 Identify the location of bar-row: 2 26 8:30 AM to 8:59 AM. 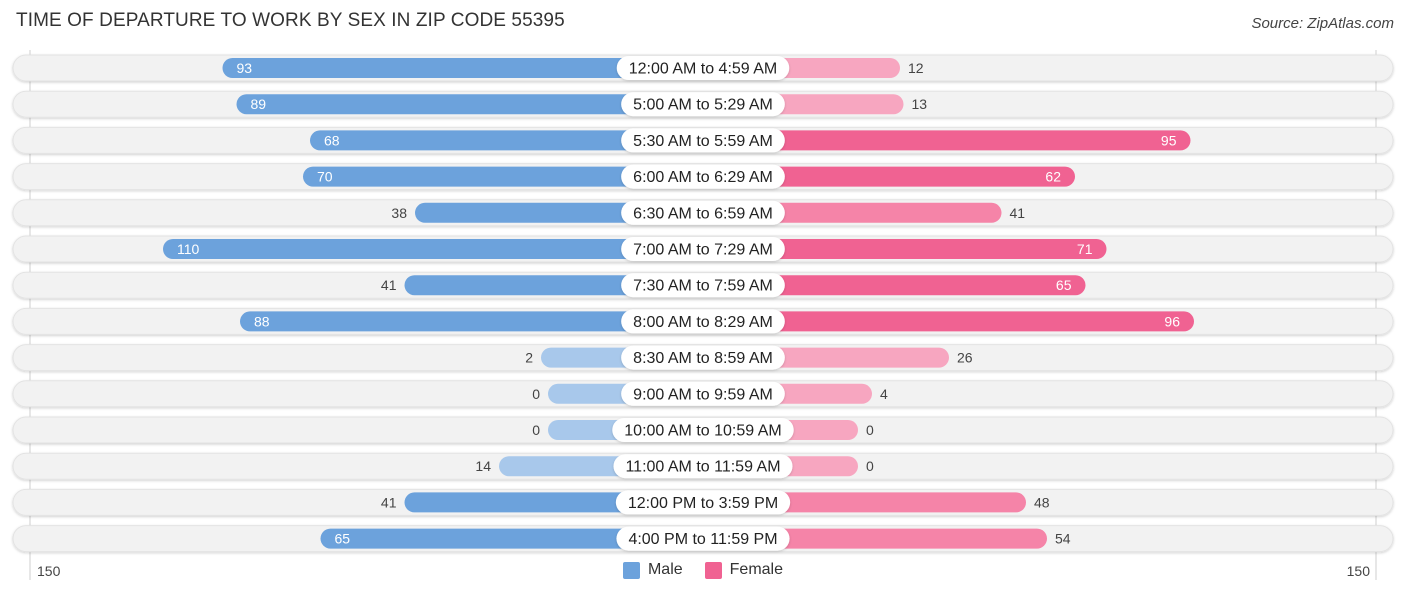
(703, 358).